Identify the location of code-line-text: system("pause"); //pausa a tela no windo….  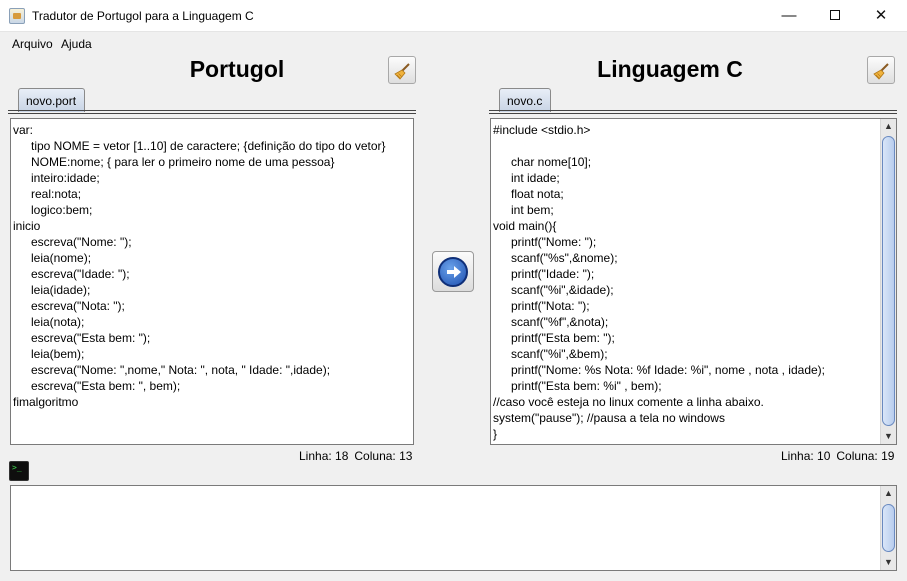
(609, 418).